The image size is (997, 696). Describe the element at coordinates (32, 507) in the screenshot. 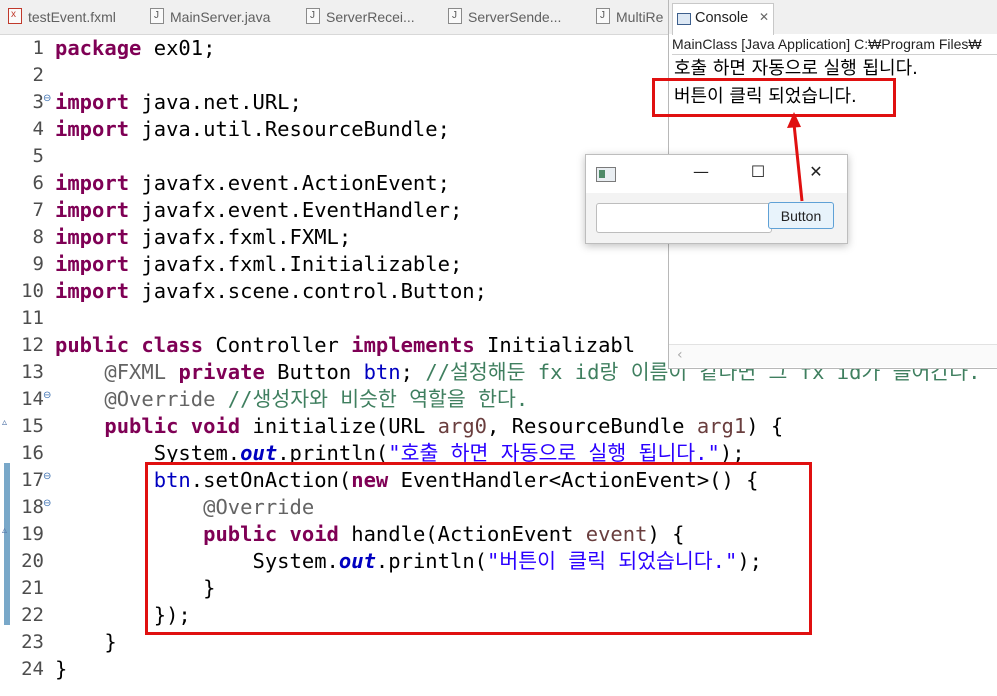

I see `line-number: 18` at that location.